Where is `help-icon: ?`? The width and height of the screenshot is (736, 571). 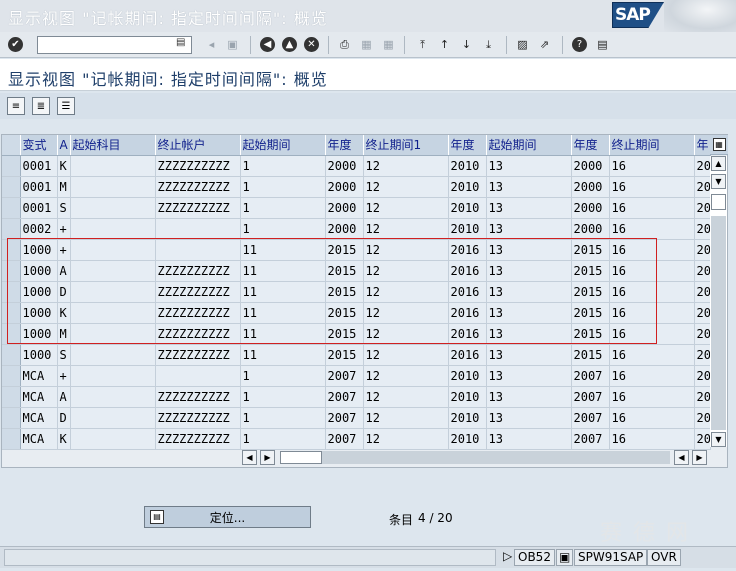 help-icon: ? is located at coordinates (579, 44).